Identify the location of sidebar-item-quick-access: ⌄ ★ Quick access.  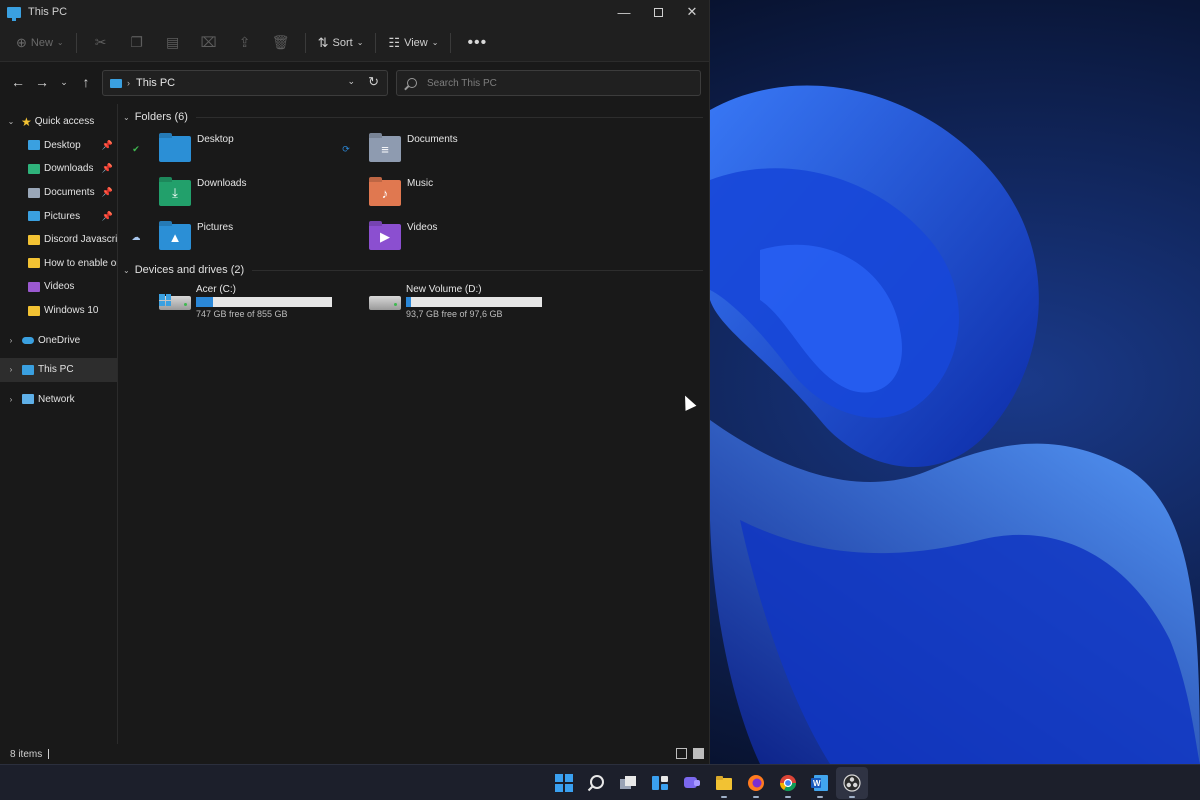
(58, 122).